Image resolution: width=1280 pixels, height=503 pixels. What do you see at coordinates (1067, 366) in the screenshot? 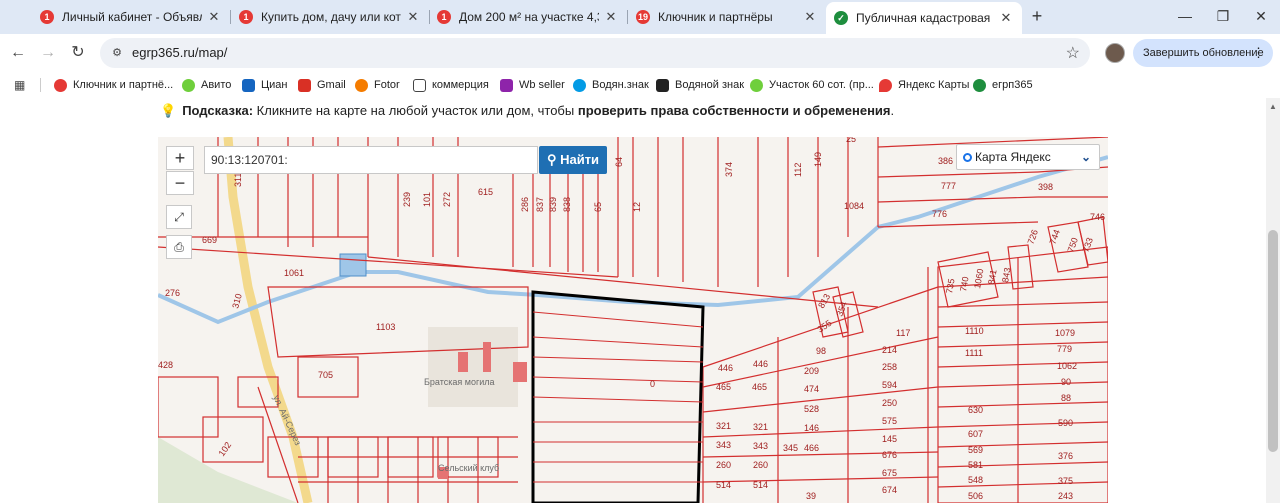
I see `parcel-number: 1062` at bounding box center [1067, 366].